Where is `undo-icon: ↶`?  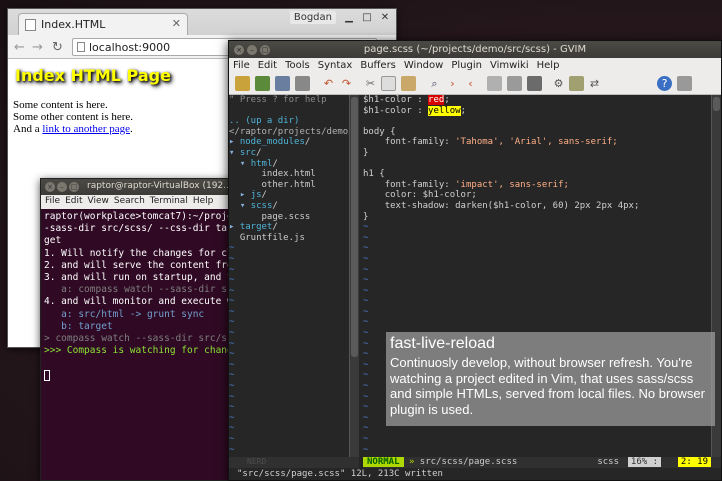
undo-icon: ↶ is located at coordinates (328, 83).